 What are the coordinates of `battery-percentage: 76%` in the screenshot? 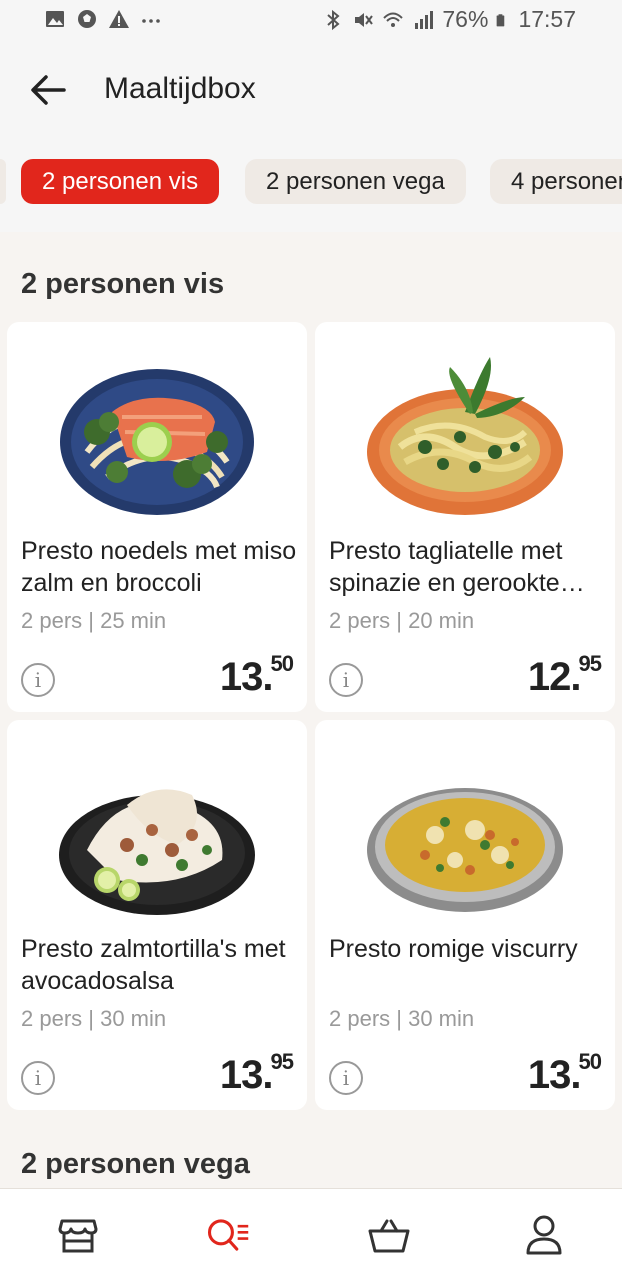 It's located at (465, 19).